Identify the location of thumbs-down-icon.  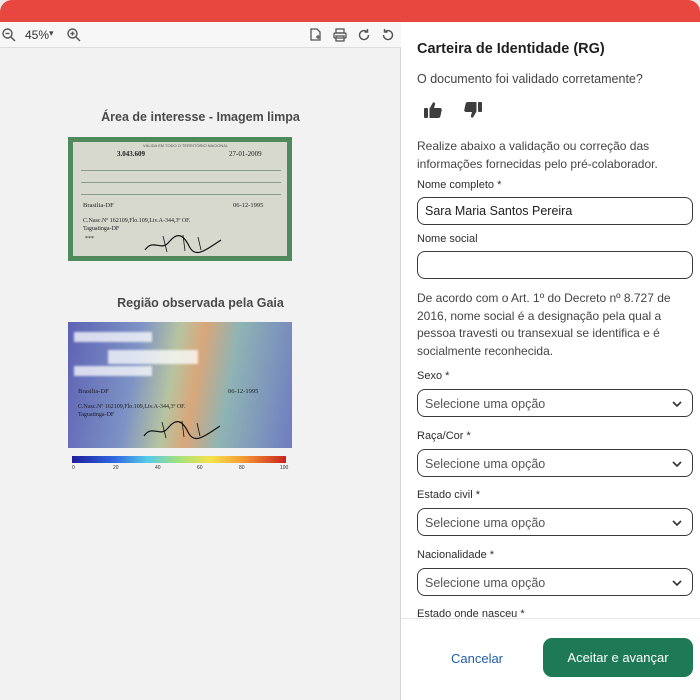
(473, 110).